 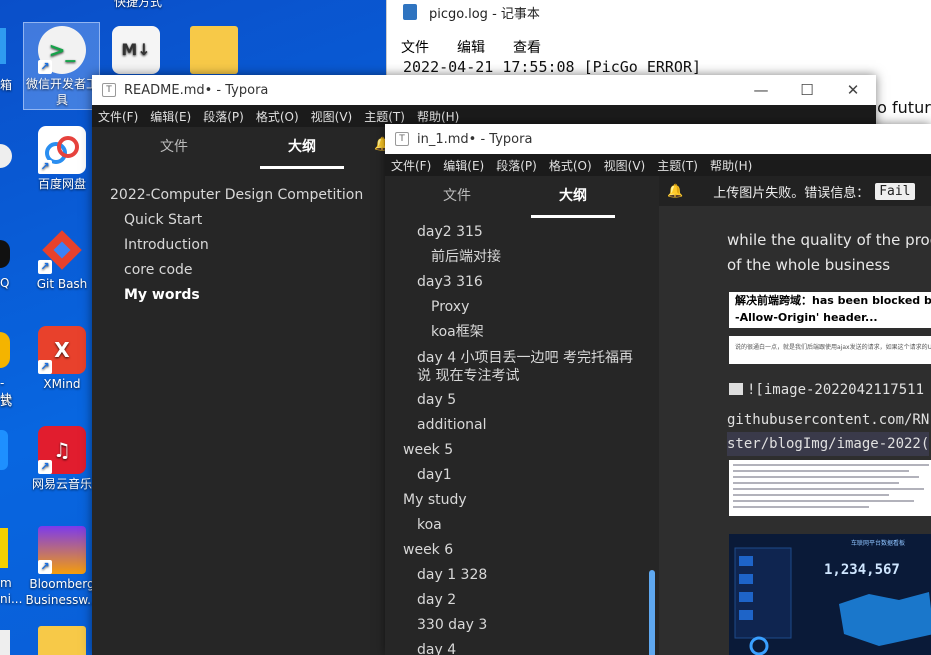 I want to click on markdown-image-syntax: ![image-2022042117511, so click(x=835, y=390).